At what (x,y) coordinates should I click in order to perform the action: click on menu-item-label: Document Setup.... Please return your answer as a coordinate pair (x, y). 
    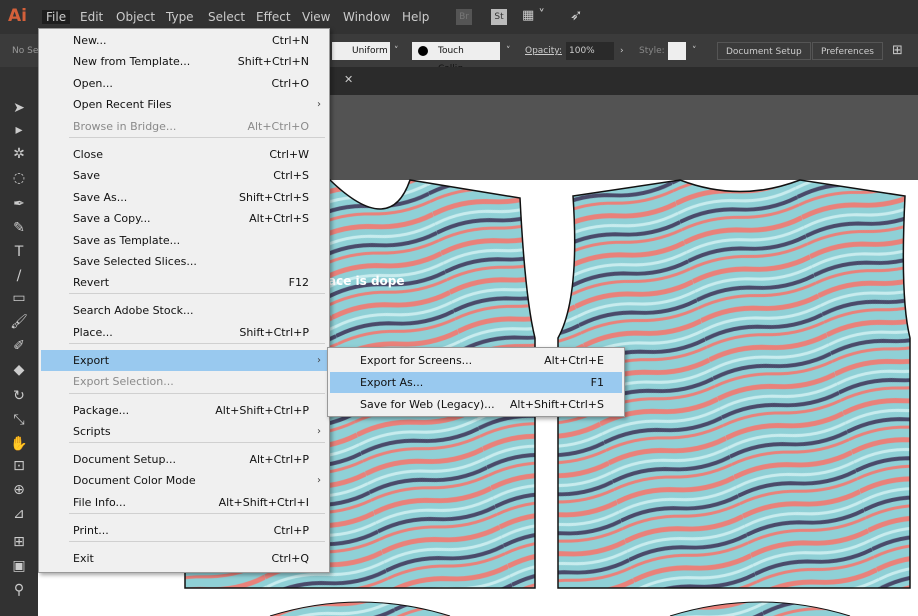
    Looking at the image, I should click on (124, 459).